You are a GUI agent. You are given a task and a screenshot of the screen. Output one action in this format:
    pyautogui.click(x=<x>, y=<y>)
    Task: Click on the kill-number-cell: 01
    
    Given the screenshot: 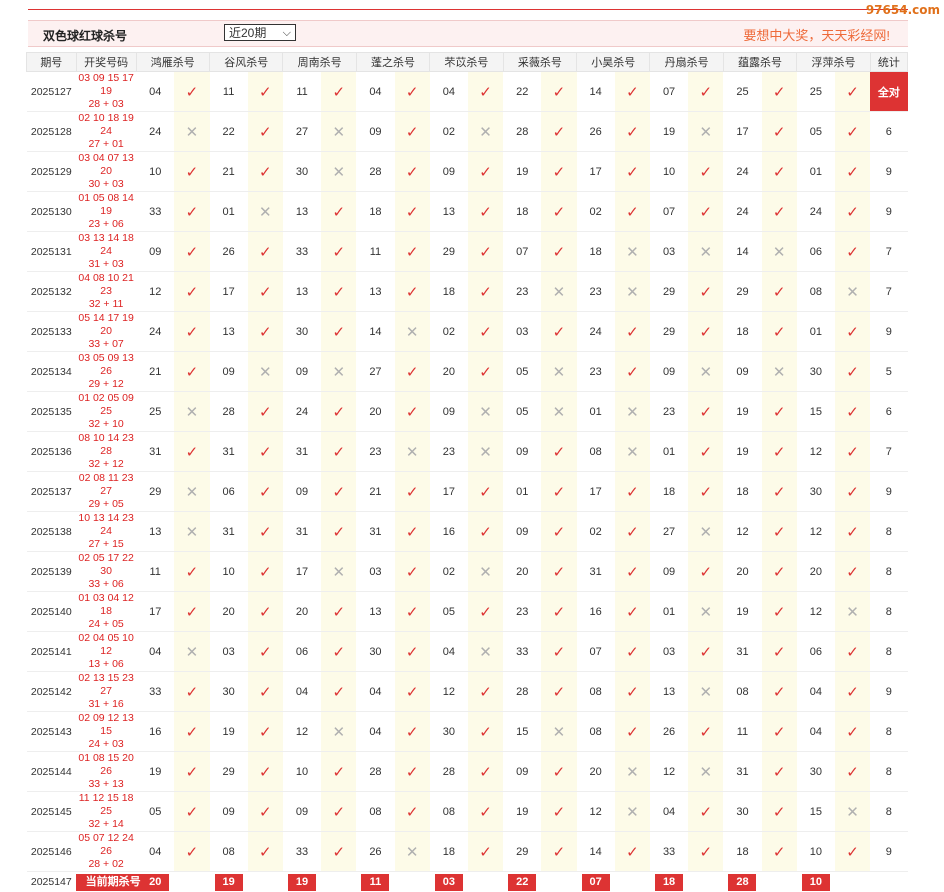 What is the action you would take?
    pyautogui.click(x=596, y=412)
    